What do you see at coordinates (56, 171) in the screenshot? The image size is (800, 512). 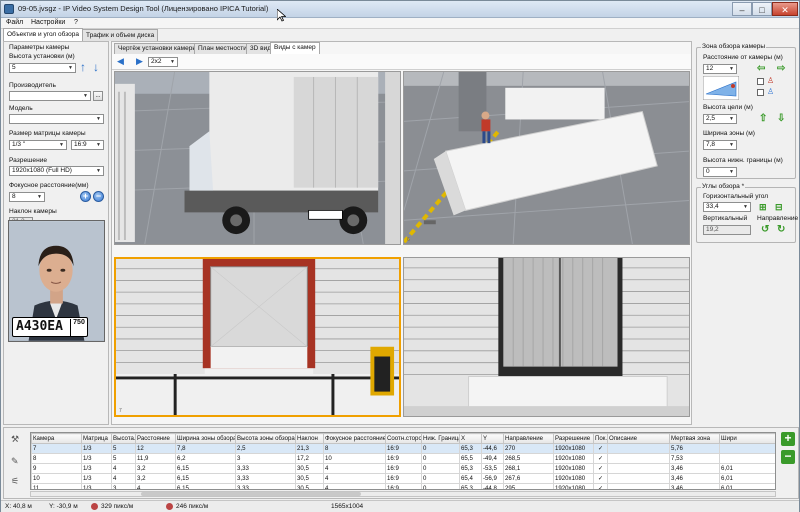 I see `resolution-select: 1920x1080 (Full HD) ▼` at bounding box center [56, 171].